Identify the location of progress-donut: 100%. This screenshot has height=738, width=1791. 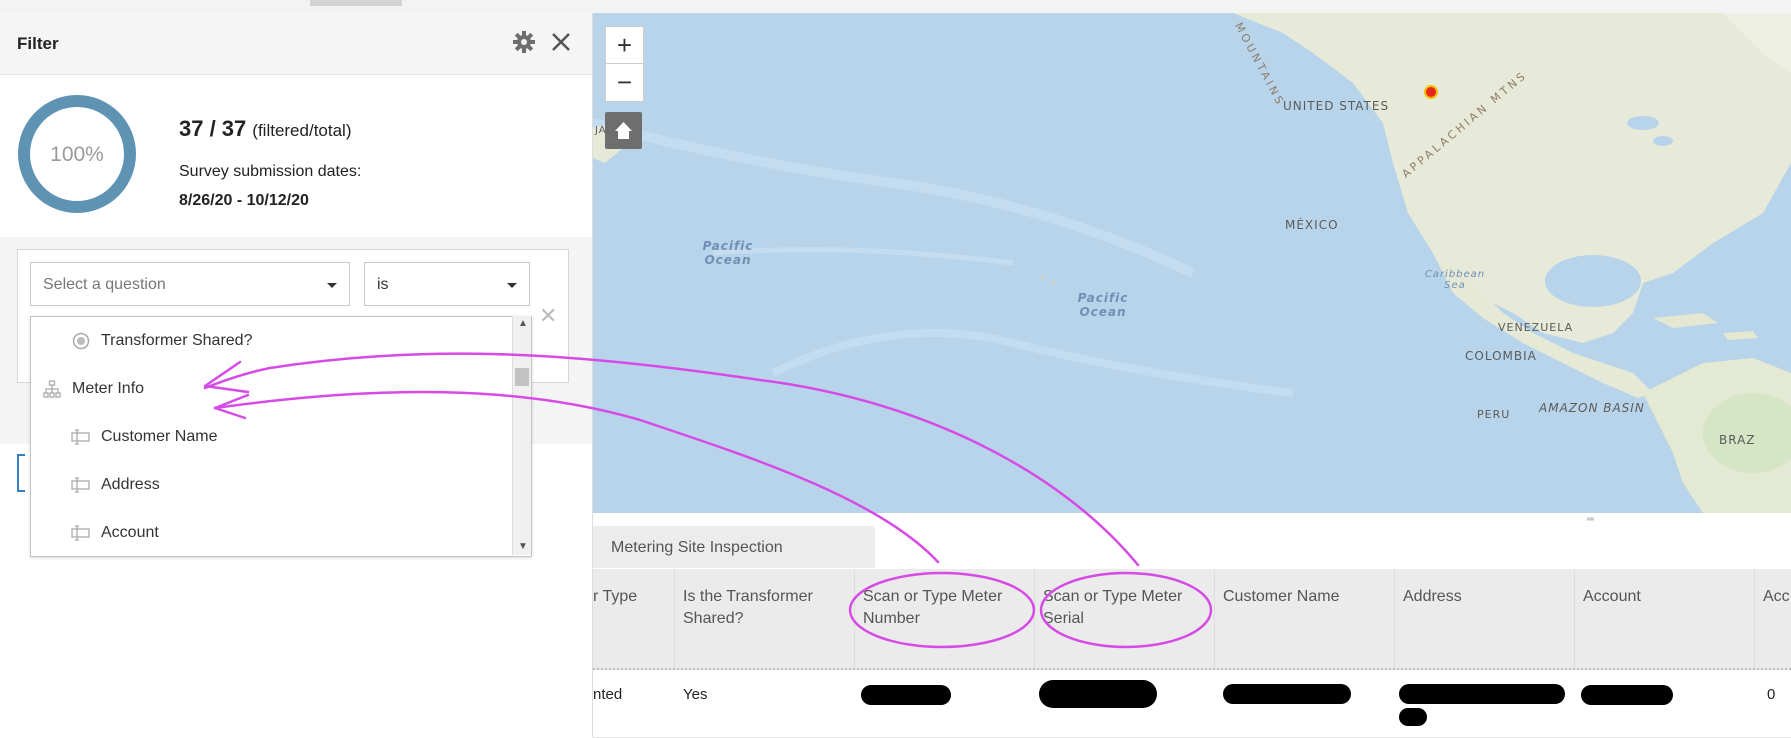
(77, 154).